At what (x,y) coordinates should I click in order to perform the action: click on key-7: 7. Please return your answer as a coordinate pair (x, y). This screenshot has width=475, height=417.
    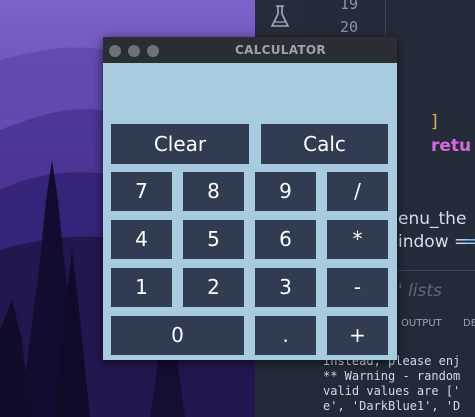
    Looking at the image, I should click on (141, 191).